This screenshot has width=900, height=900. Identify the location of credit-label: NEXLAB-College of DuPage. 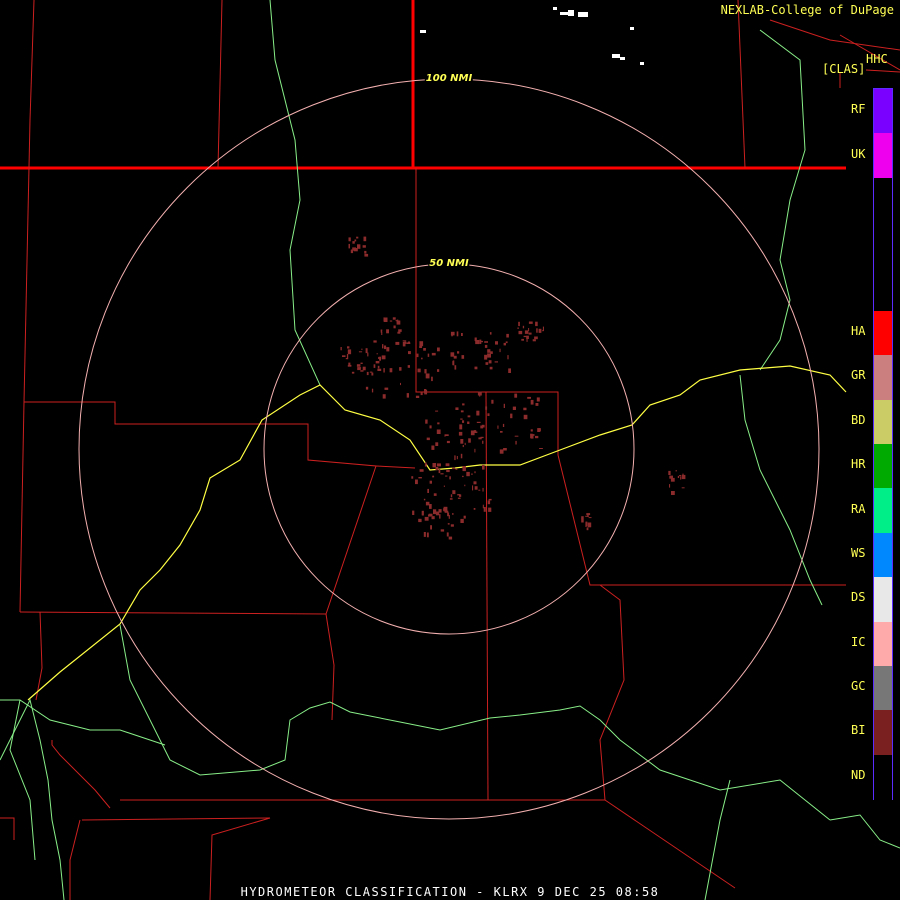
(807, 10).